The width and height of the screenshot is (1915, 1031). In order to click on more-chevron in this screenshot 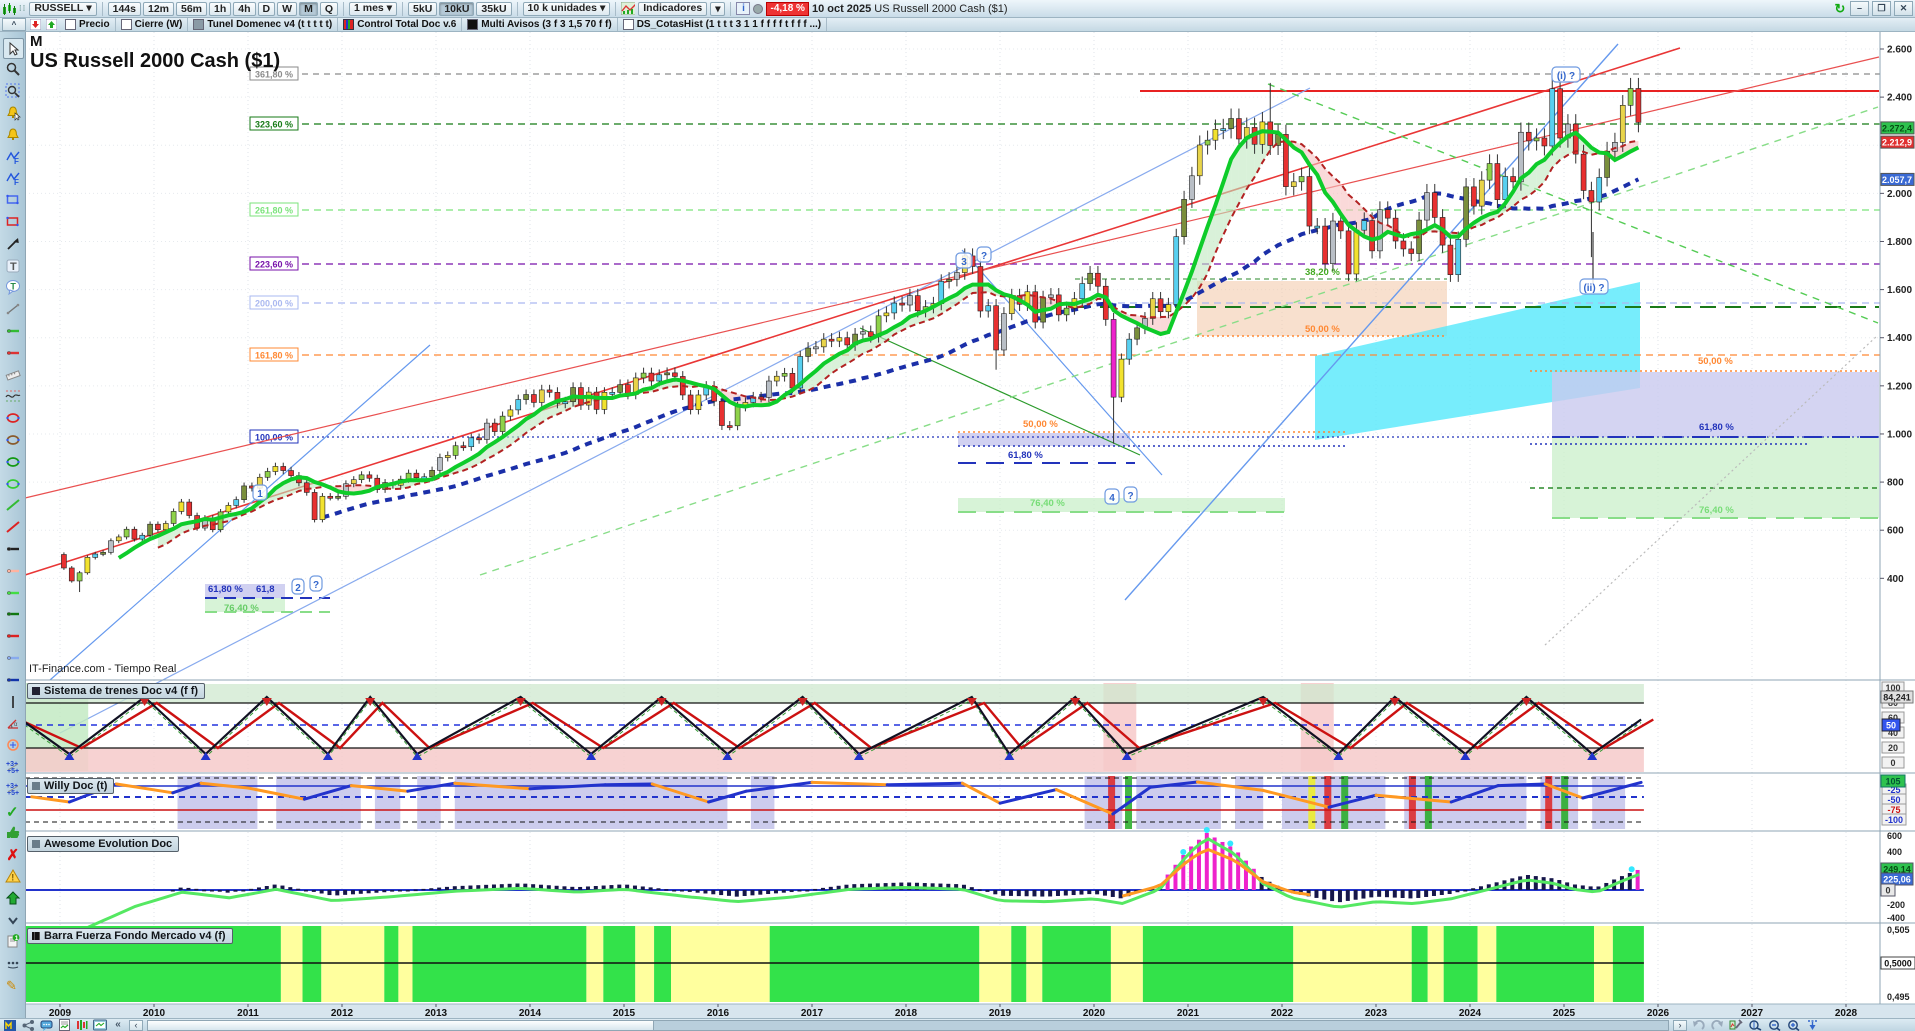, I will do `click(12, 919)`.